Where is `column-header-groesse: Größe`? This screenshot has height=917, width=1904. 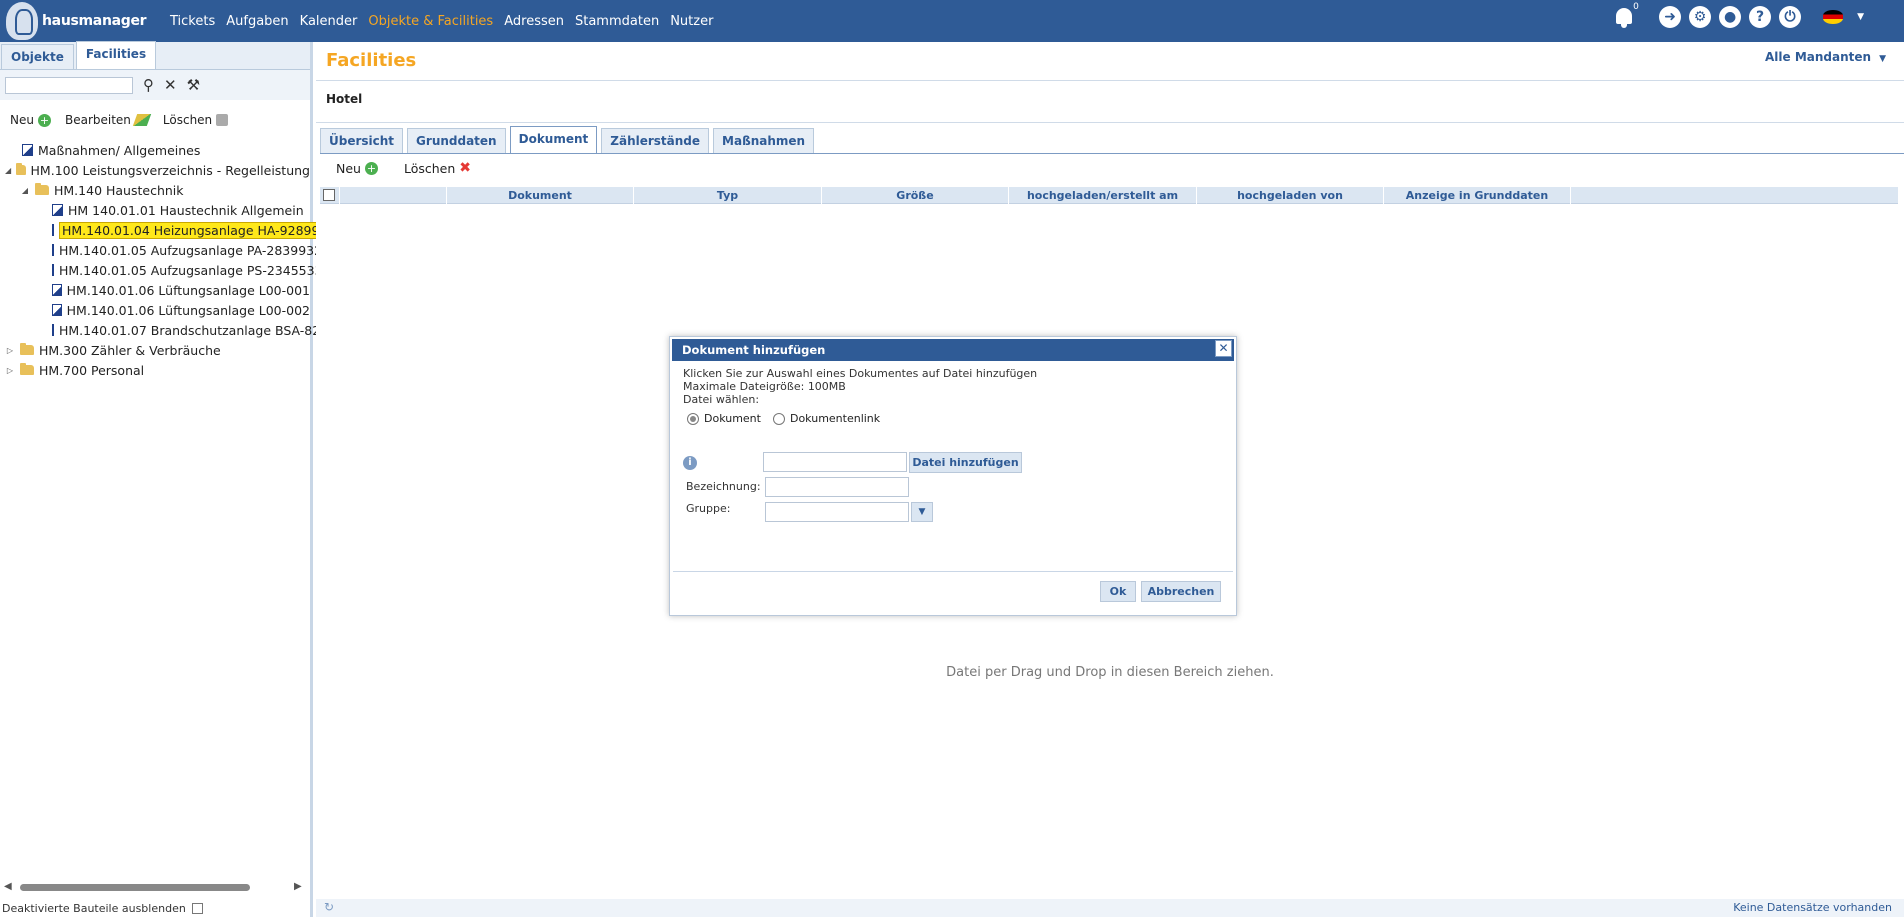
column-header-groesse: Größe is located at coordinates (914, 195).